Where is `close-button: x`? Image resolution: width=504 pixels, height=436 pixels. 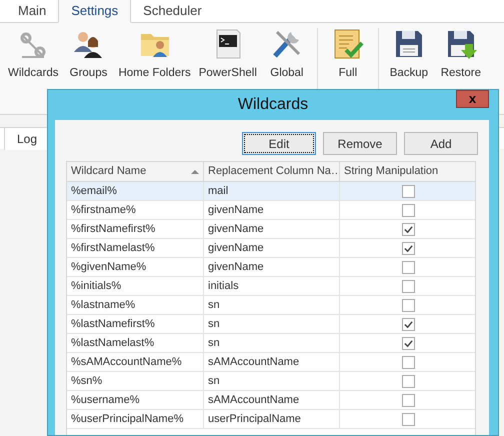
close-button: x is located at coordinates (472, 99).